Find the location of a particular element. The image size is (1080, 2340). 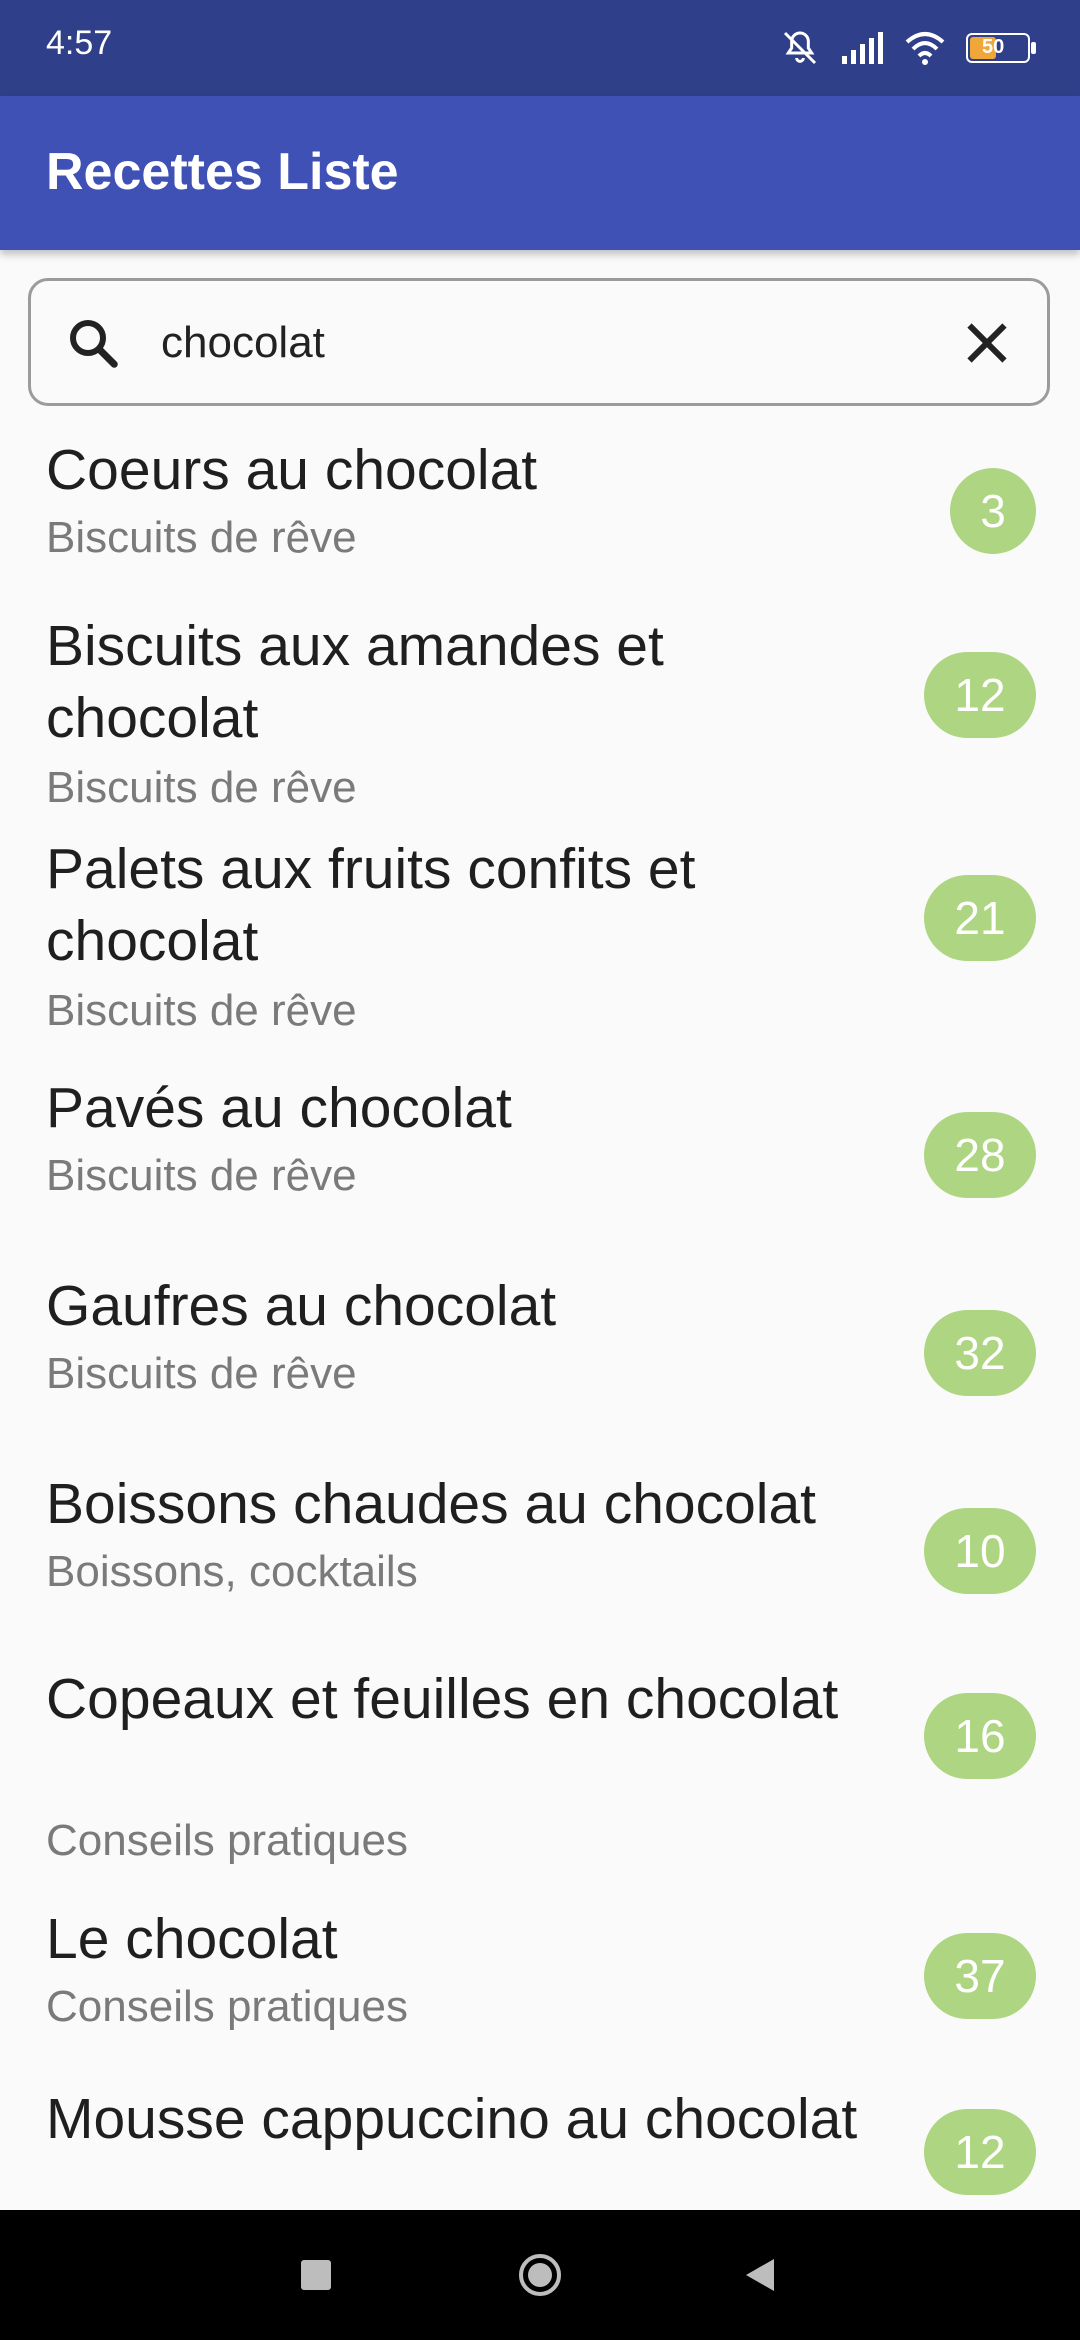

recipe-title: Biscuits aux amandes et chocolat is located at coordinates (355, 682).